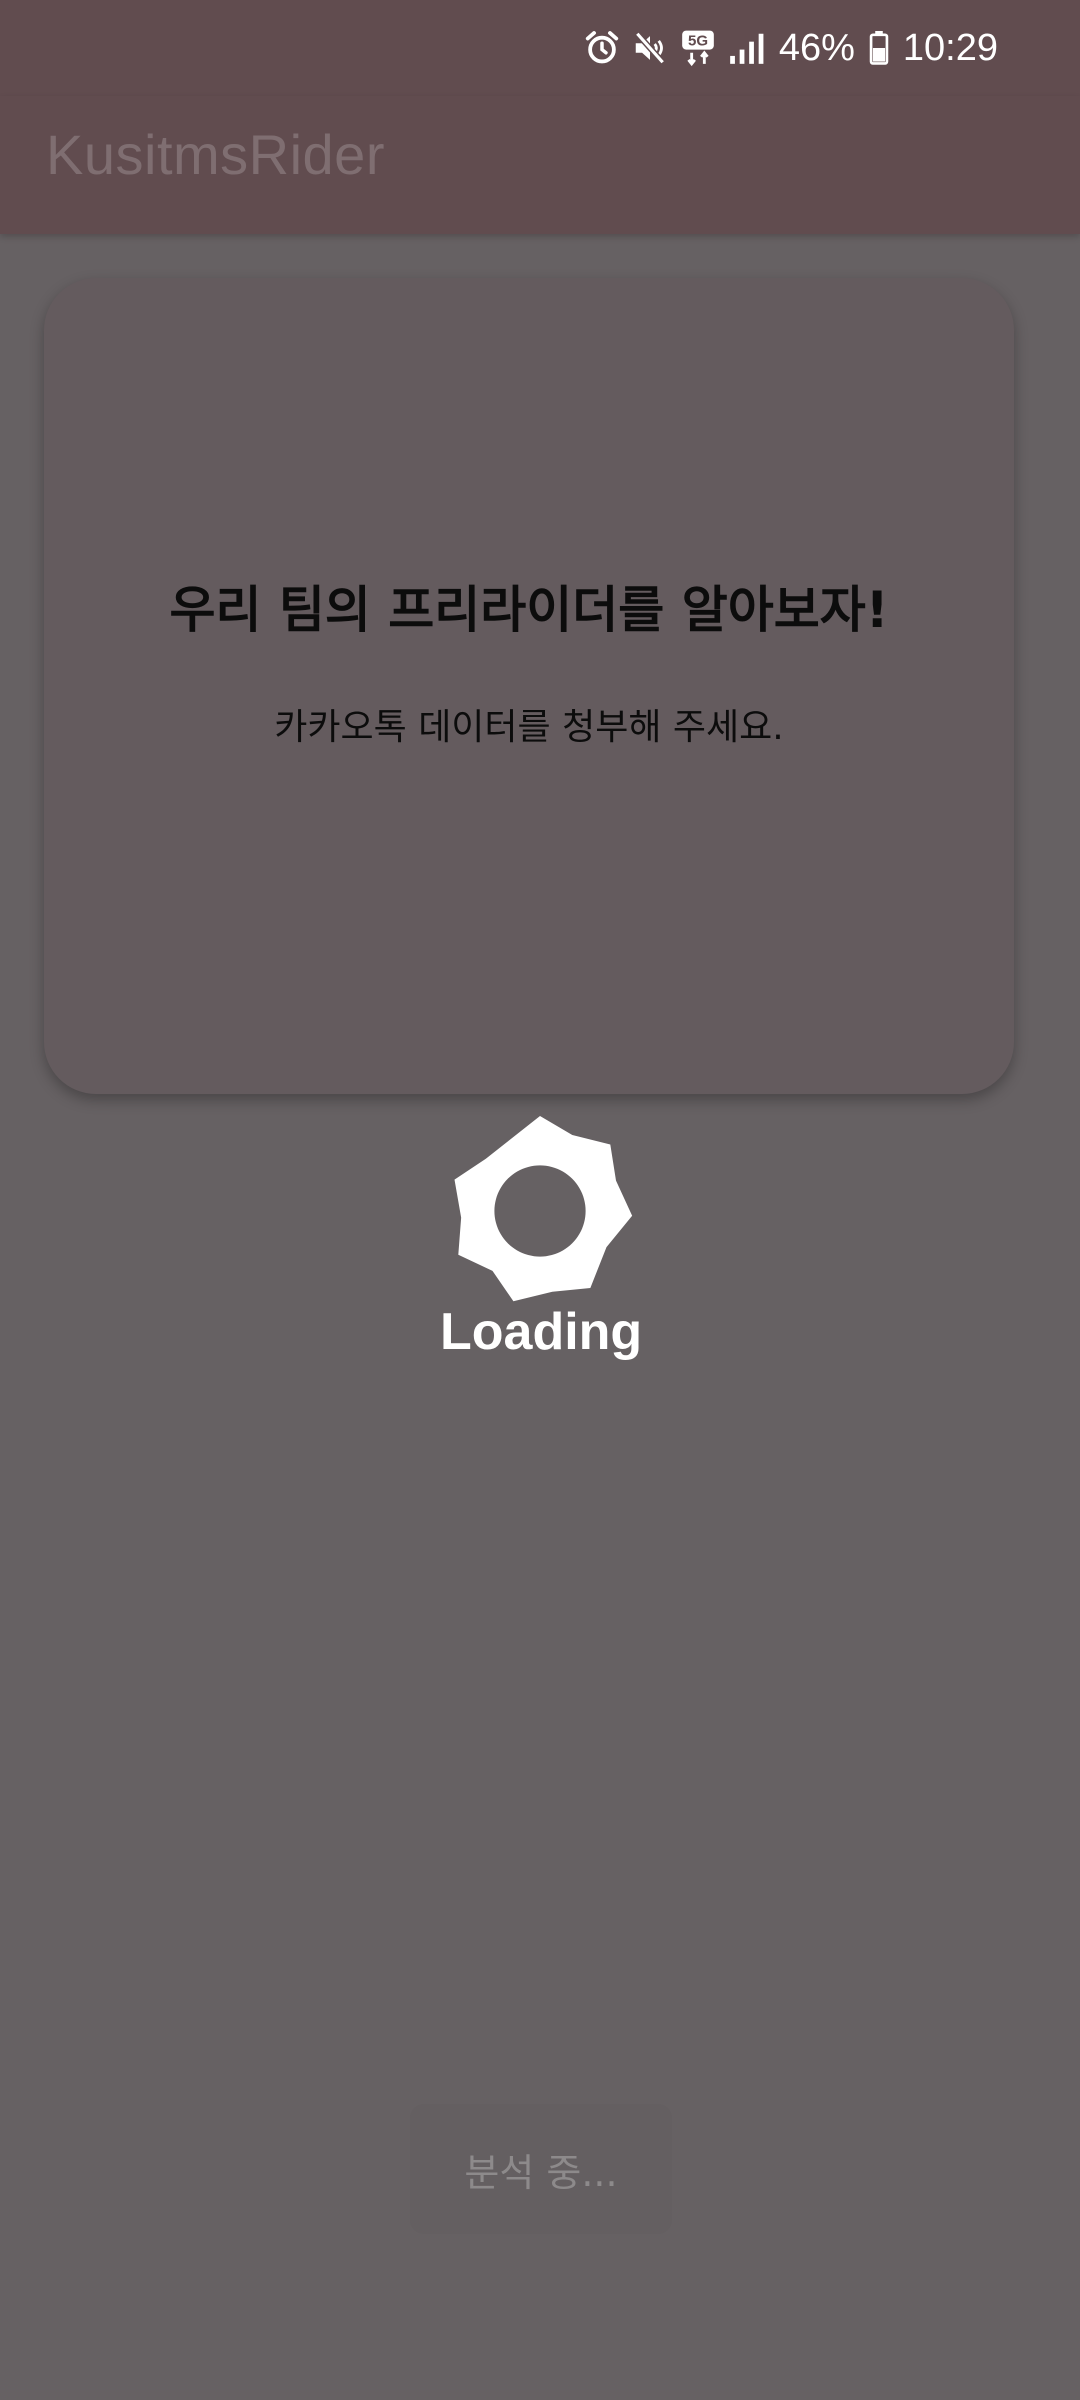 This screenshot has width=1080, height=2400. I want to click on app-title: KusitmsRider, so click(215, 154).